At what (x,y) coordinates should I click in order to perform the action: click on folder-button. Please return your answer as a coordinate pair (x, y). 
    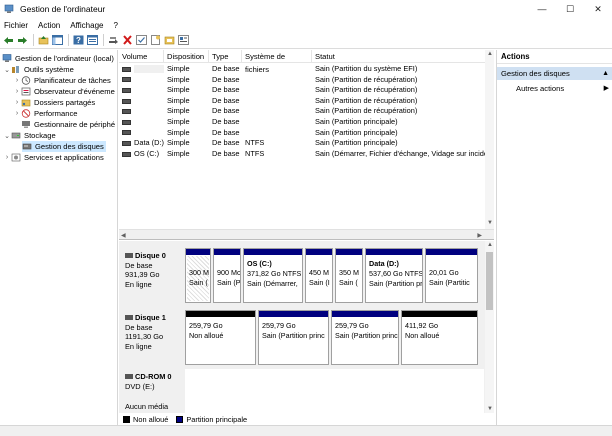
    Looking at the image, I should click on (169, 40).